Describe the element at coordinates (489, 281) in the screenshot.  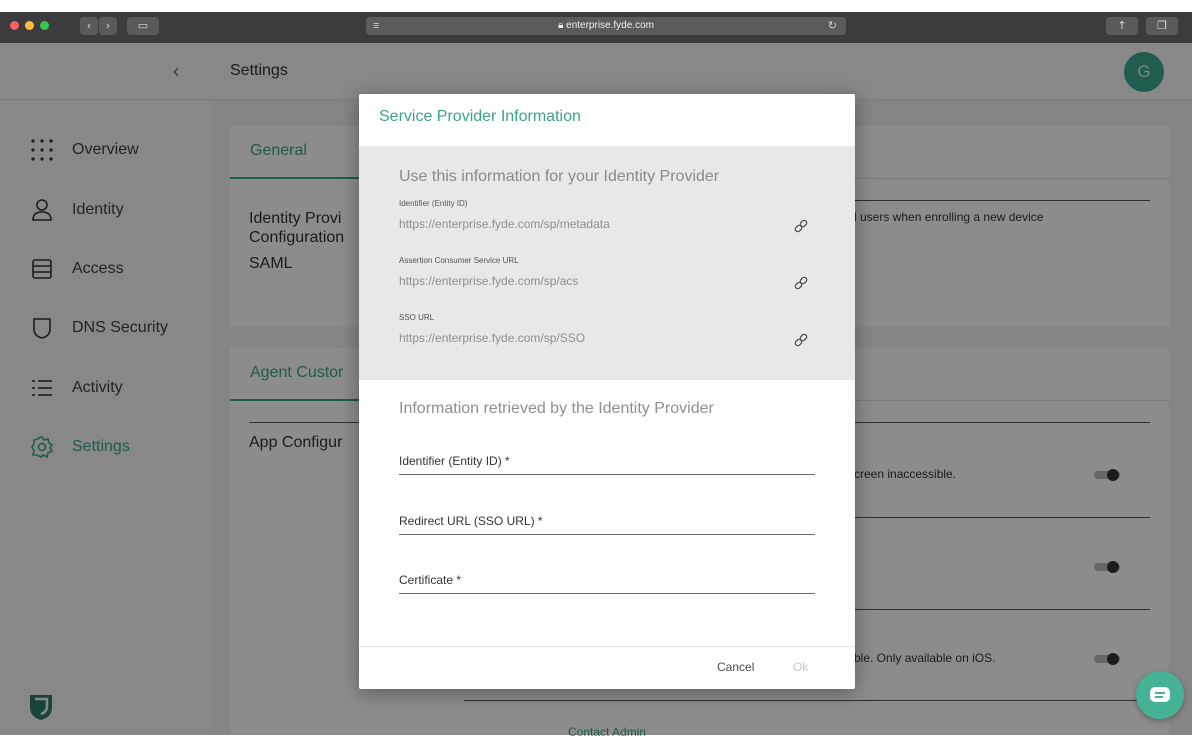
I see `acs-url-value: https://enterprise.fyde.com/sp/acs` at that location.